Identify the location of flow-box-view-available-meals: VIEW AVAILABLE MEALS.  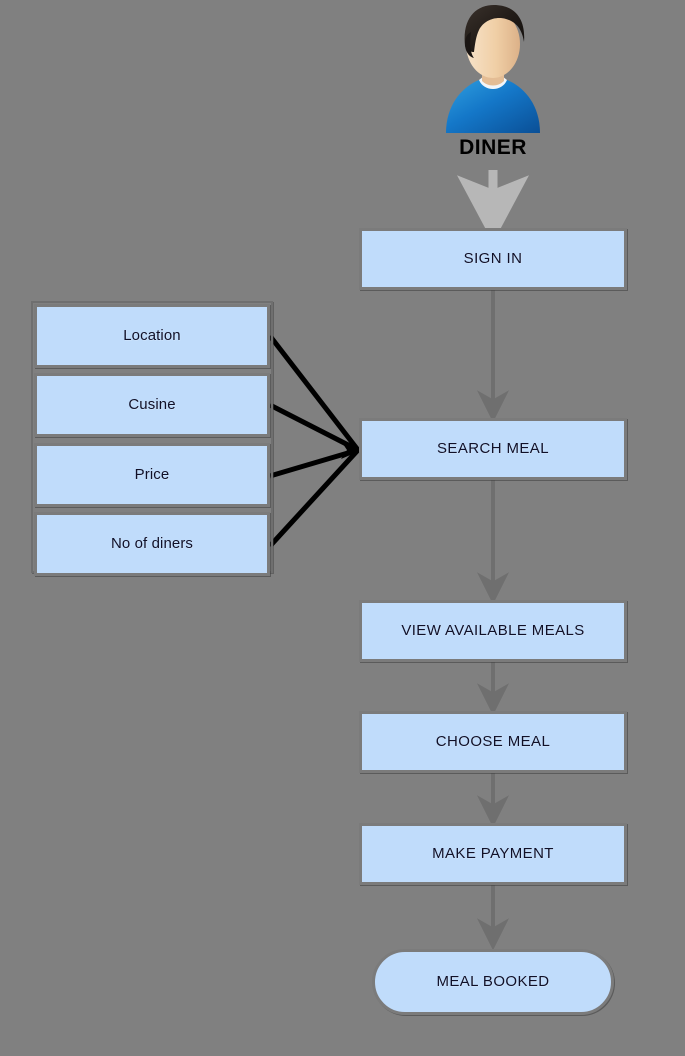
(493, 631).